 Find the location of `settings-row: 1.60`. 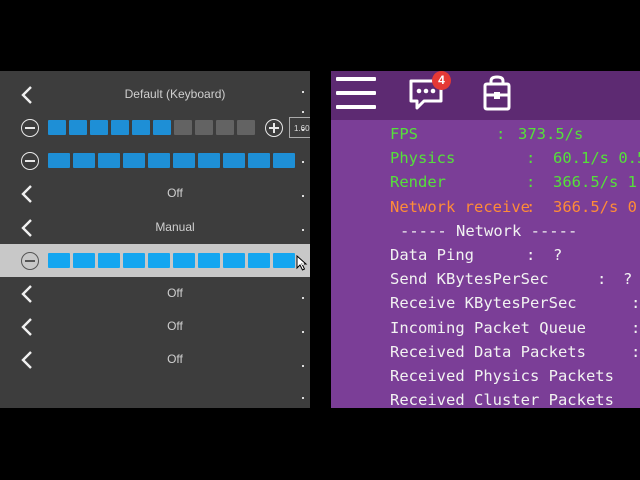

settings-row: 1.60 is located at coordinates (155, 127).